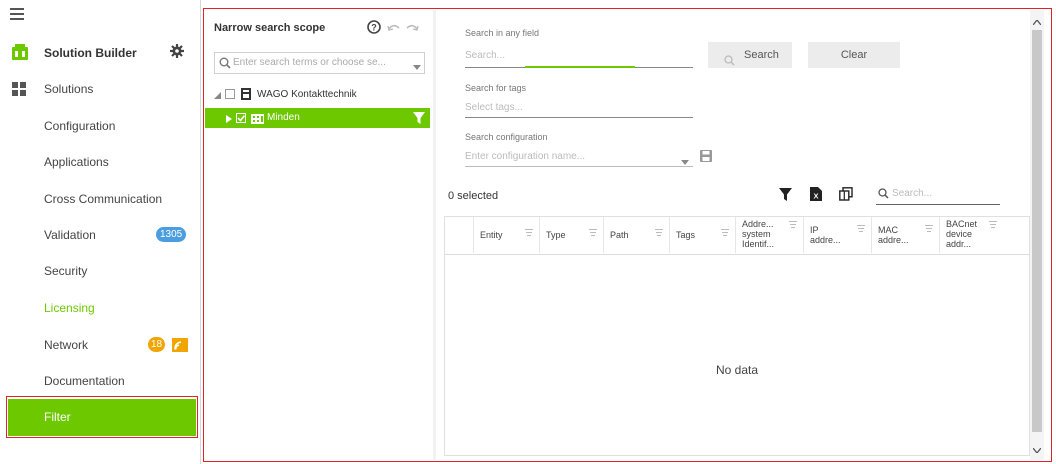 This screenshot has width=1056, height=464. Describe the element at coordinates (84, 381) in the screenshot. I see `sidebar-item-label: Documentation` at that location.